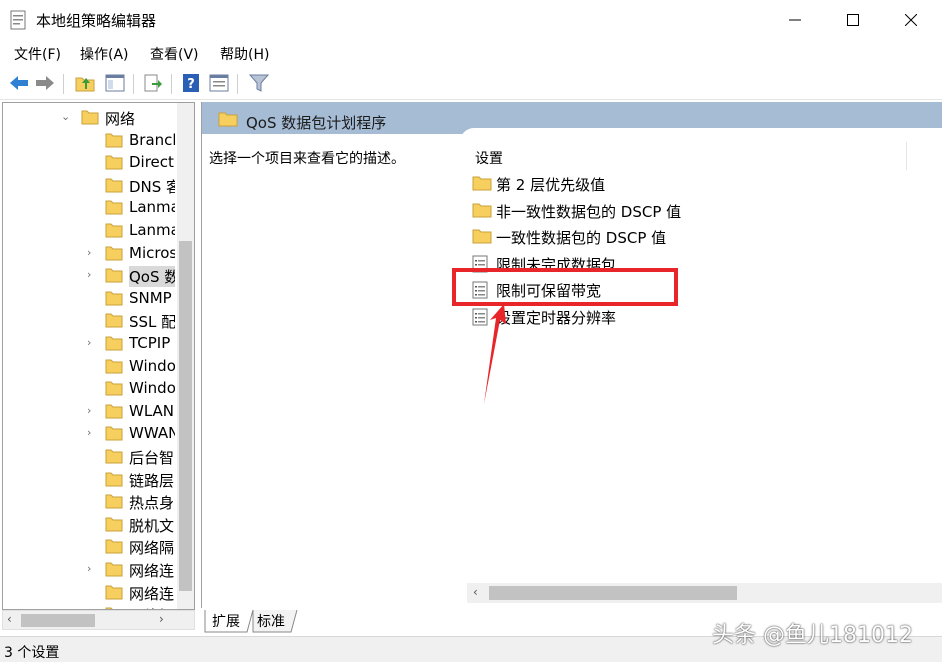 This screenshot has width=942, height=662. What do you see at coordinates (581, 238) in the screenshot?
I see `setting-label: 一致性数据包的 DSCP 值` at bounding box center [581, 238].